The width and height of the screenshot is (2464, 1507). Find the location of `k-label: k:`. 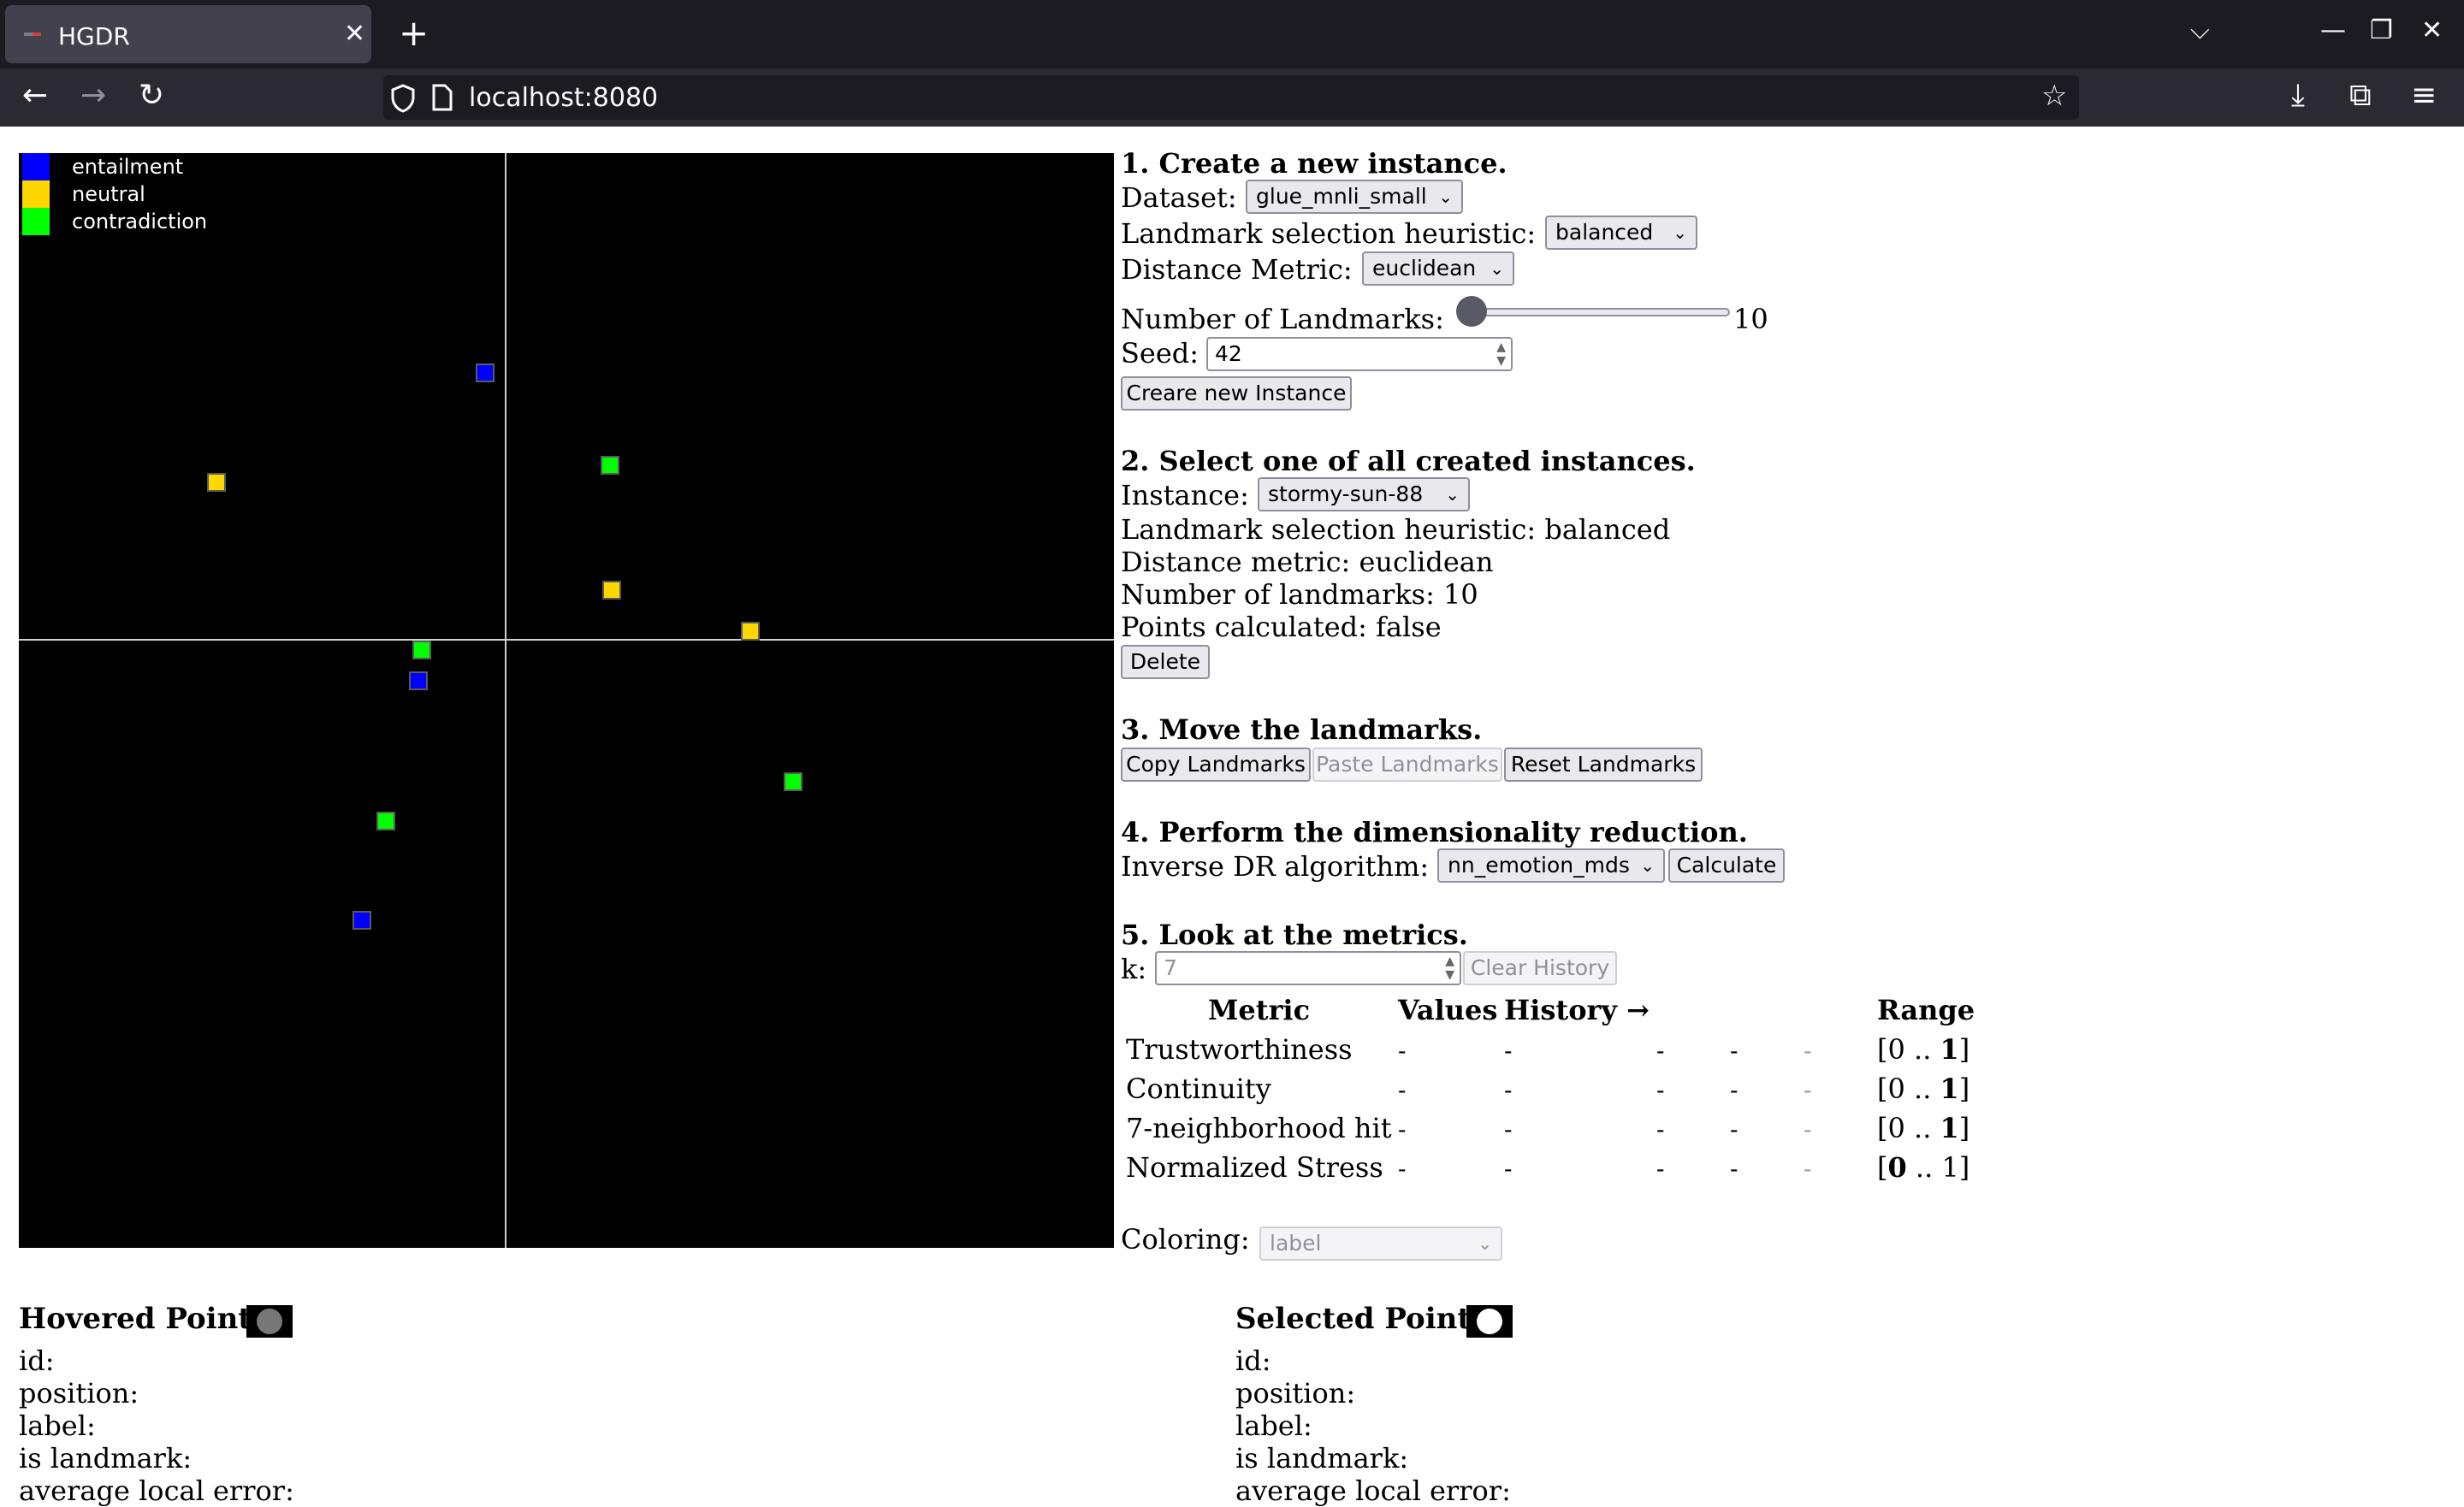

k-label: k: is located at coordinates (1134, 969).